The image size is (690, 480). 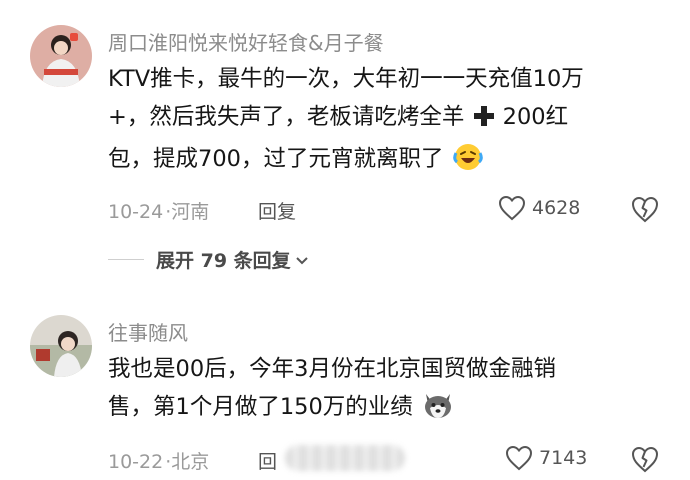 What do you see at coordinates (260, 407) in the screenshot?
I see `comment-line-part: 售，第1个月做了150万的业绩` at bounding box center [260, 407].